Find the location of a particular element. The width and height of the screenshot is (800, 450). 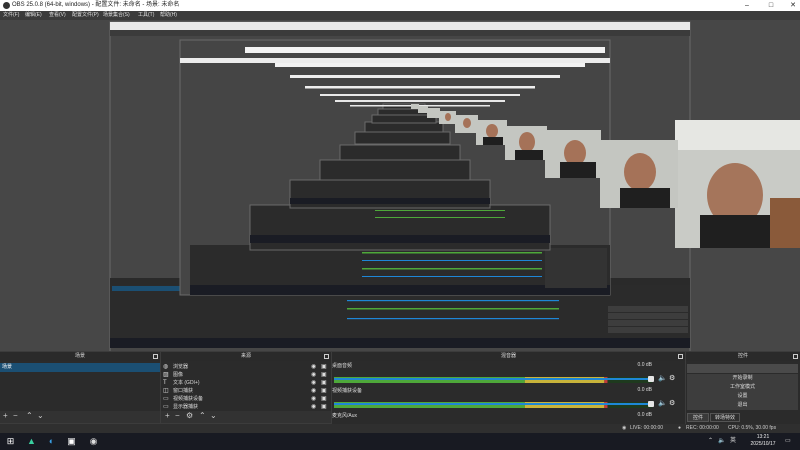

mixer-channel: 视频捕获设备 0.0 dB 🔈 ⚙ is located at coordinates (506, 400).